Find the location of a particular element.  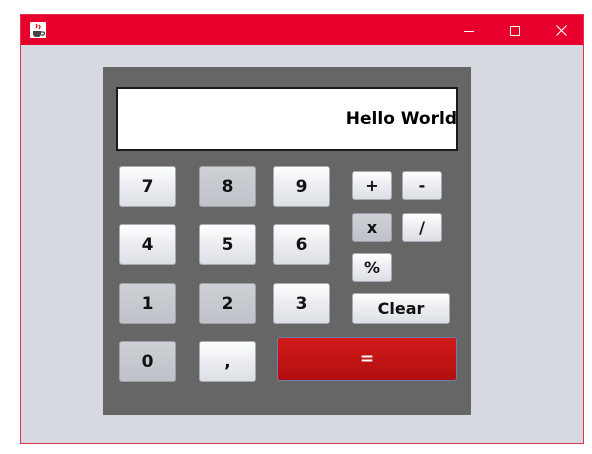

maximize-icon is located at coordinates (515, 30).